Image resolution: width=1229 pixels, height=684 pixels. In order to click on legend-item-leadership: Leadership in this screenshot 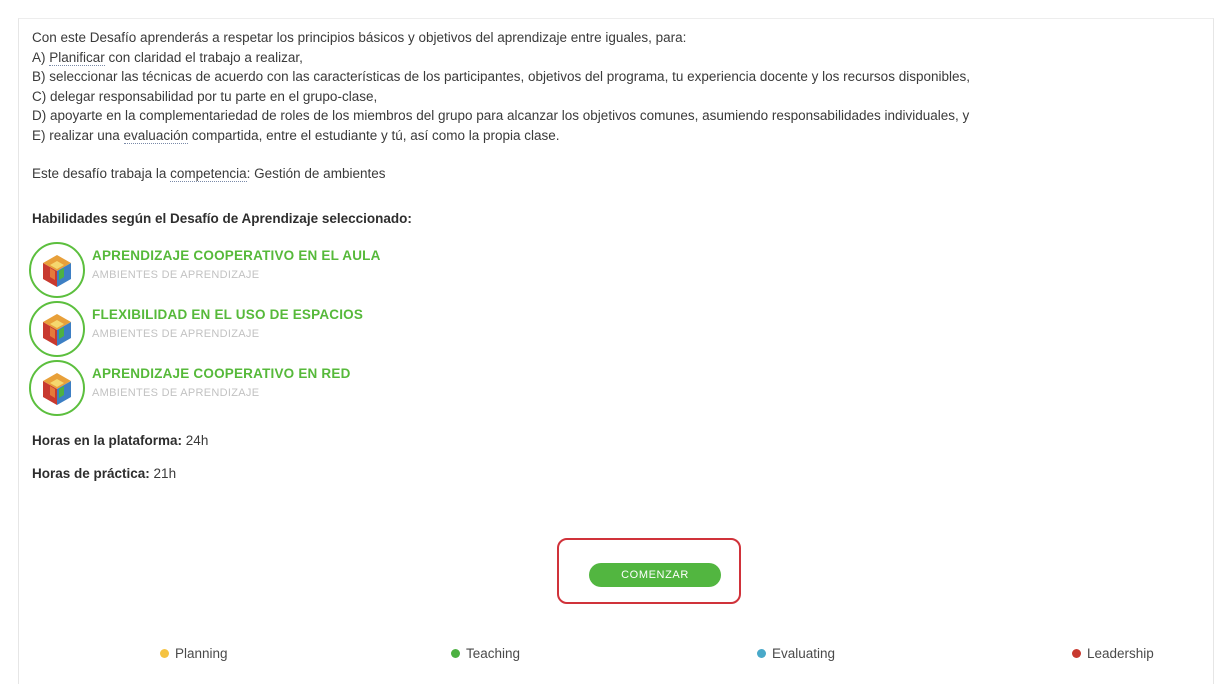, I will do `click(1113, 653)`.